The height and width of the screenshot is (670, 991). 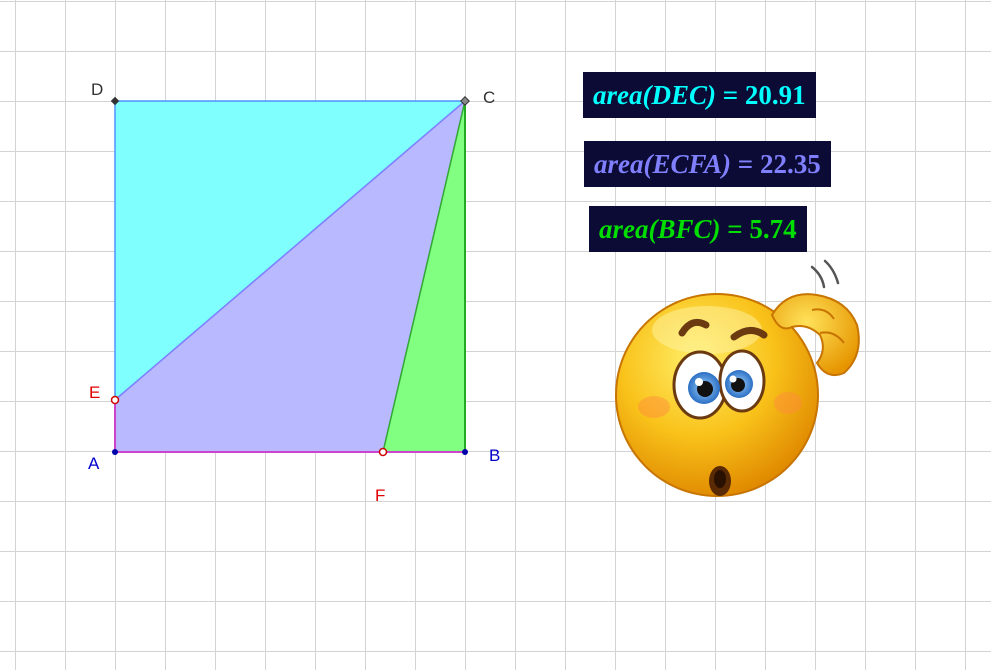 I want to click on point-f, so click(x=383, y=452).